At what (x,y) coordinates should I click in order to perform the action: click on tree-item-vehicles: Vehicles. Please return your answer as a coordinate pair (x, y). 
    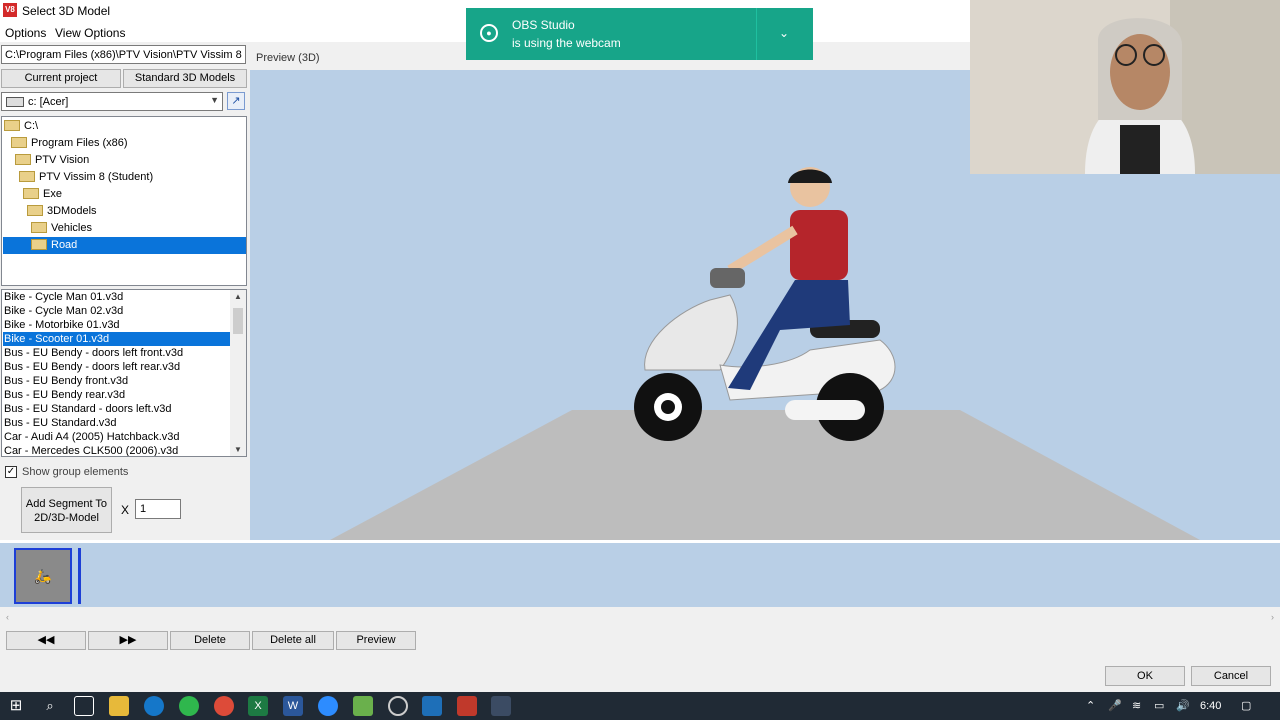
    Looking at the image, I should click on (137, 228).